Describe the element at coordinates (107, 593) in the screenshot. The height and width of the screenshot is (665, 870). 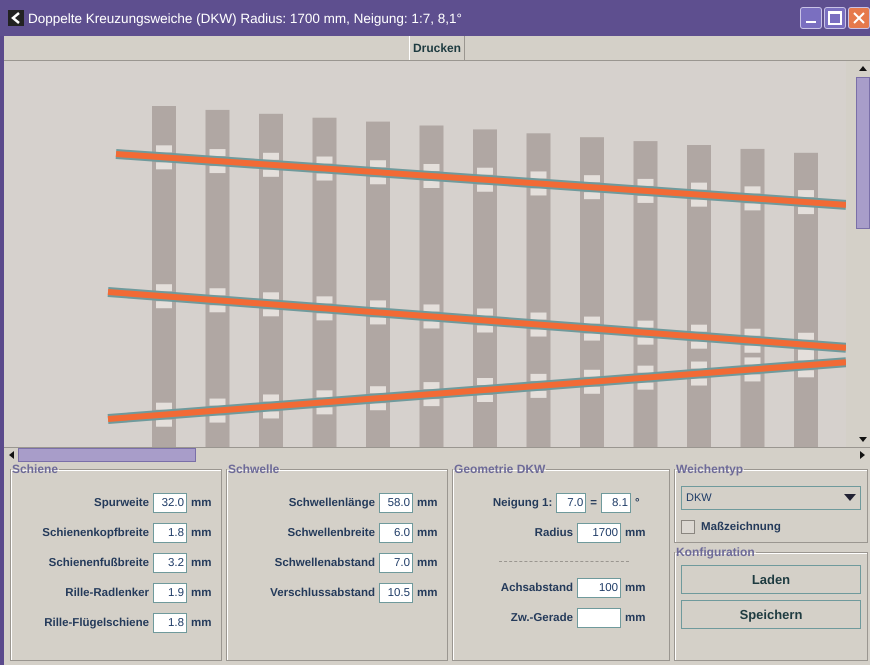
I see `field-label: Rille-Radlenker` at that location.